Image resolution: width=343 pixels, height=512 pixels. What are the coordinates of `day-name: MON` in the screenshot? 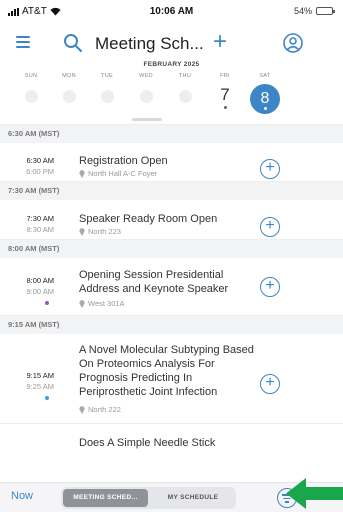 It's located at (69, 76).